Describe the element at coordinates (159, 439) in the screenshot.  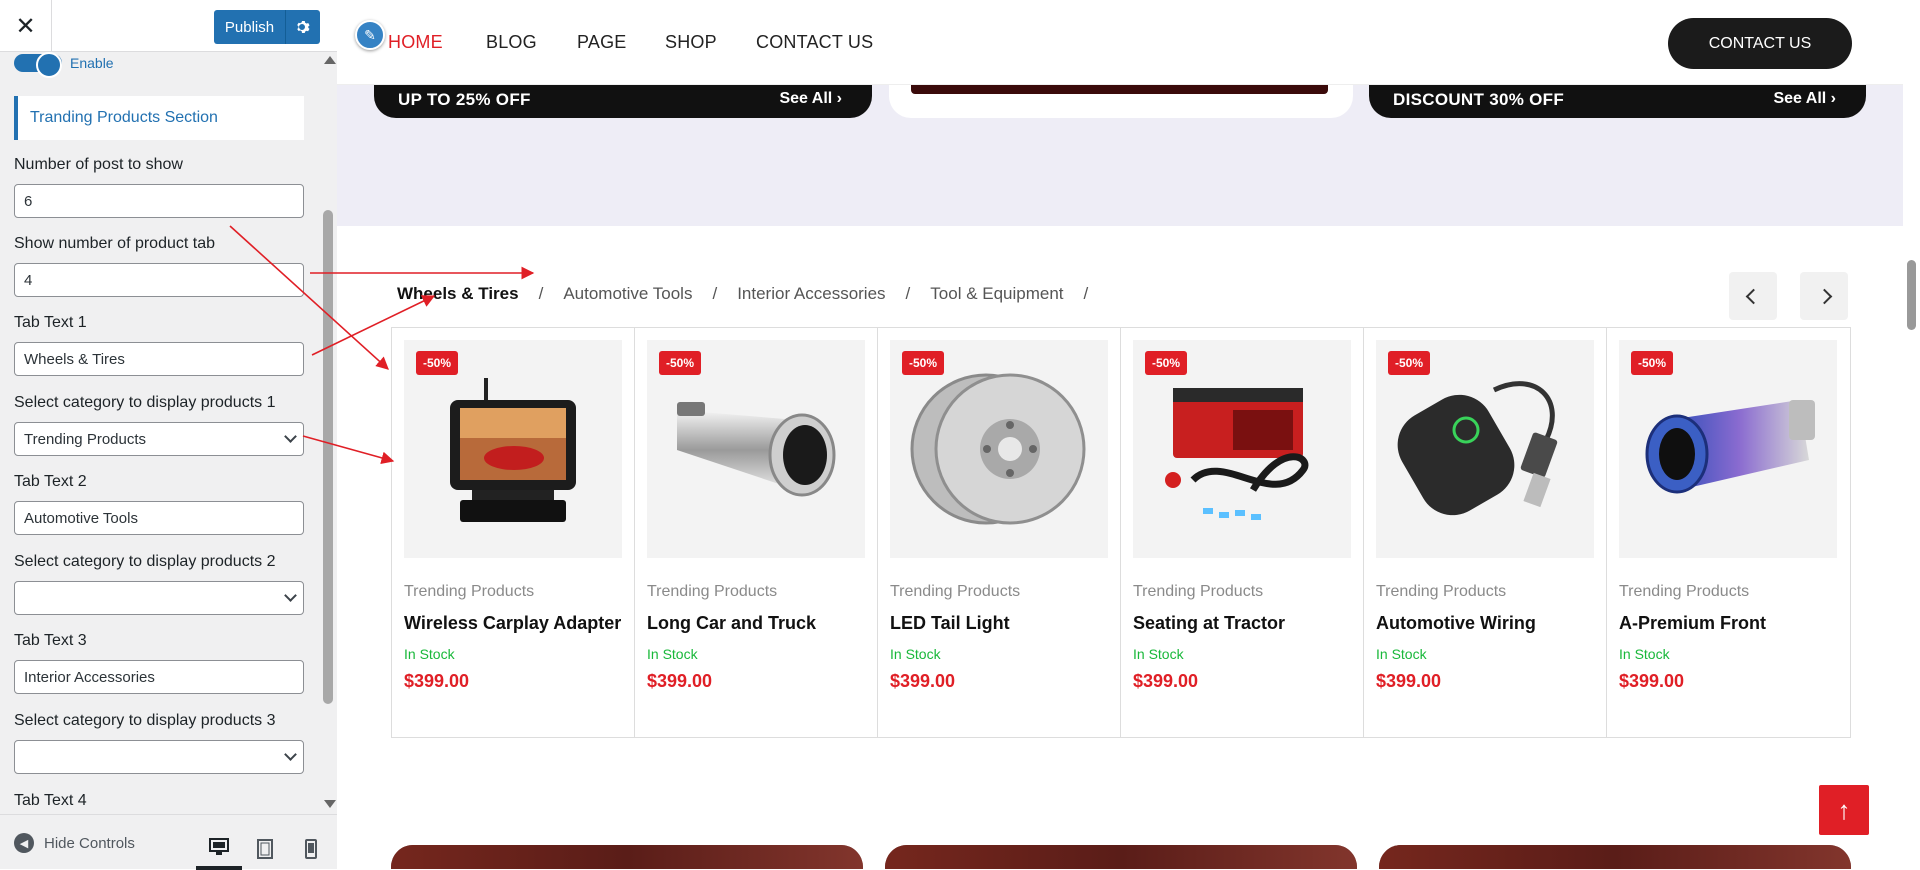
I see `category-1-select: Trending Products` at that location.